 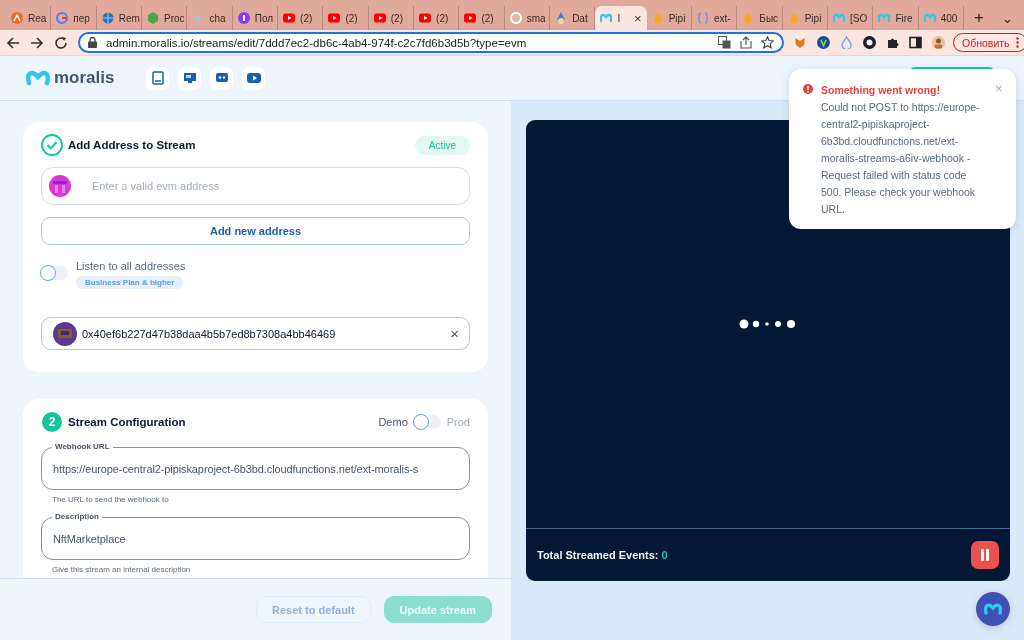 What do you see at coordinates (724, 42) in the screenshot?
I see `translate-icon` at bounding box center [724, 42].